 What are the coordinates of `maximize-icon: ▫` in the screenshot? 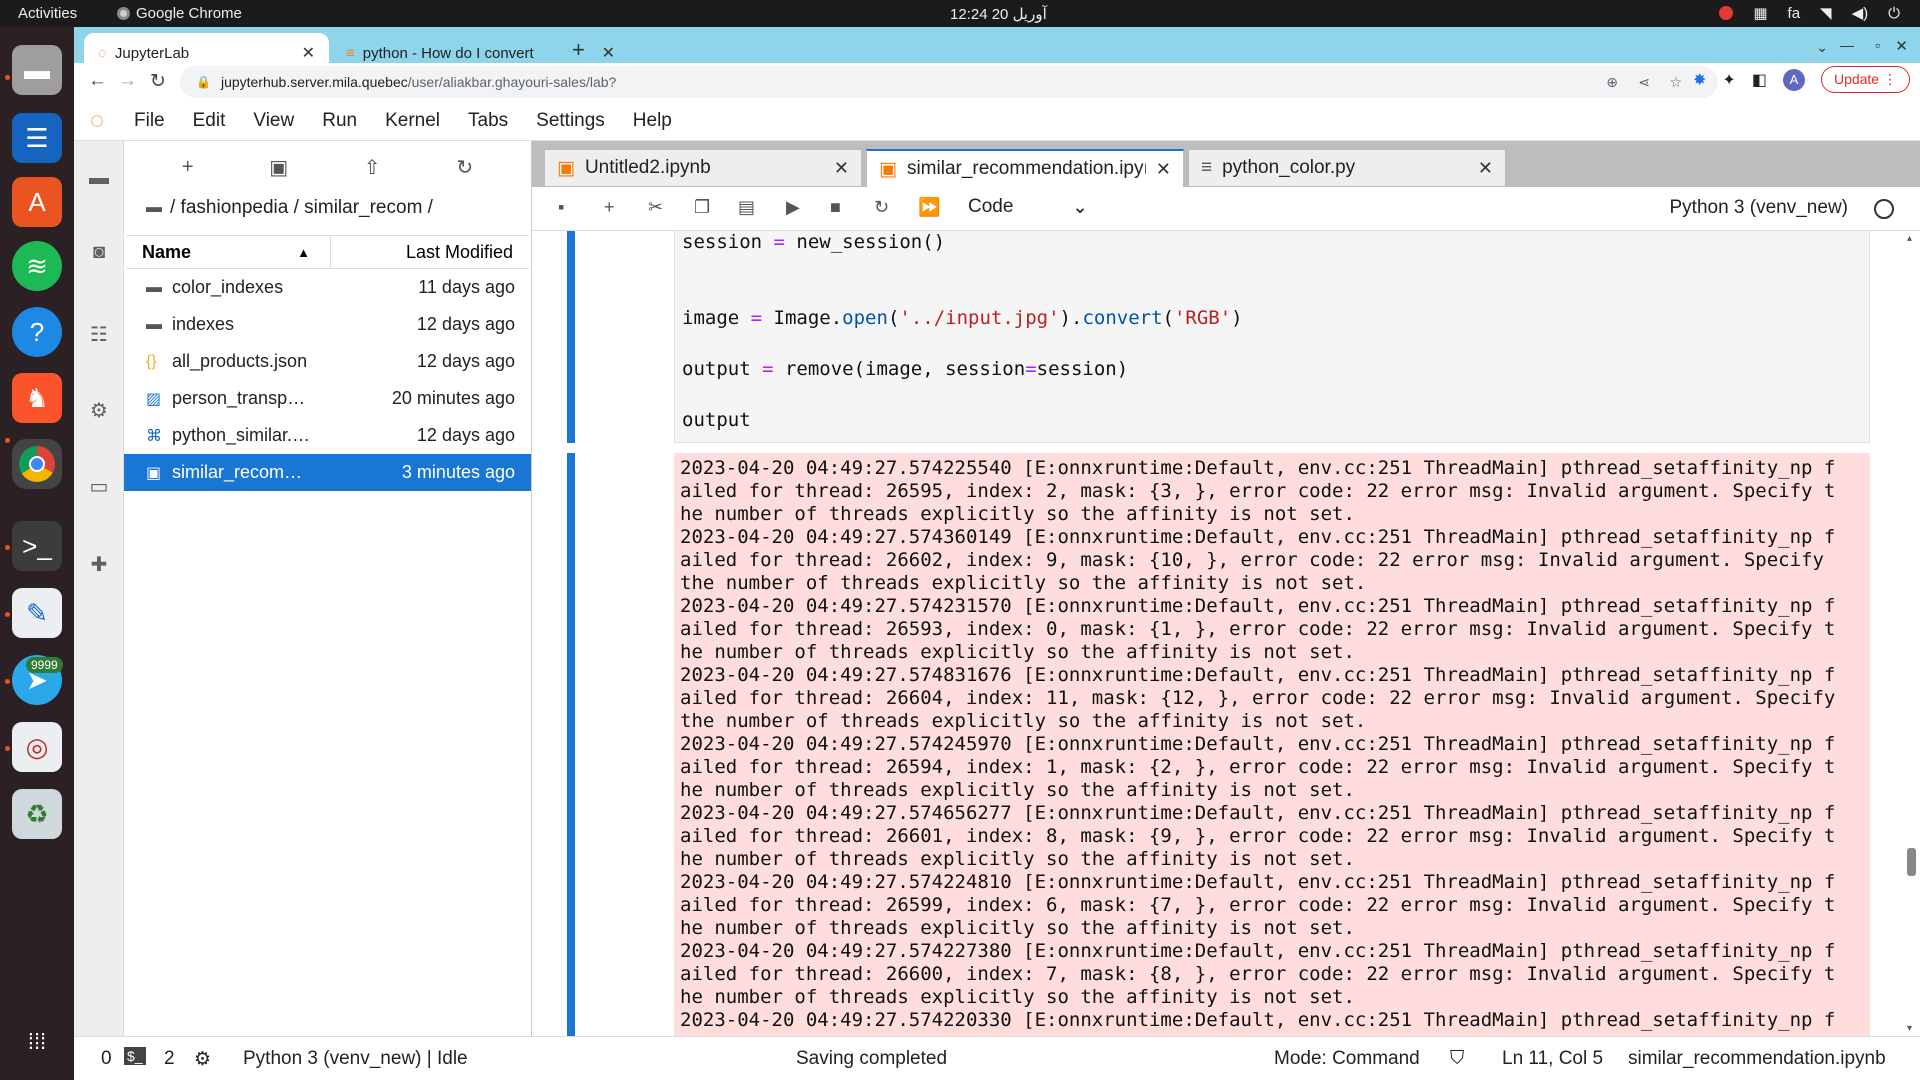 It's located at (1877, 45).